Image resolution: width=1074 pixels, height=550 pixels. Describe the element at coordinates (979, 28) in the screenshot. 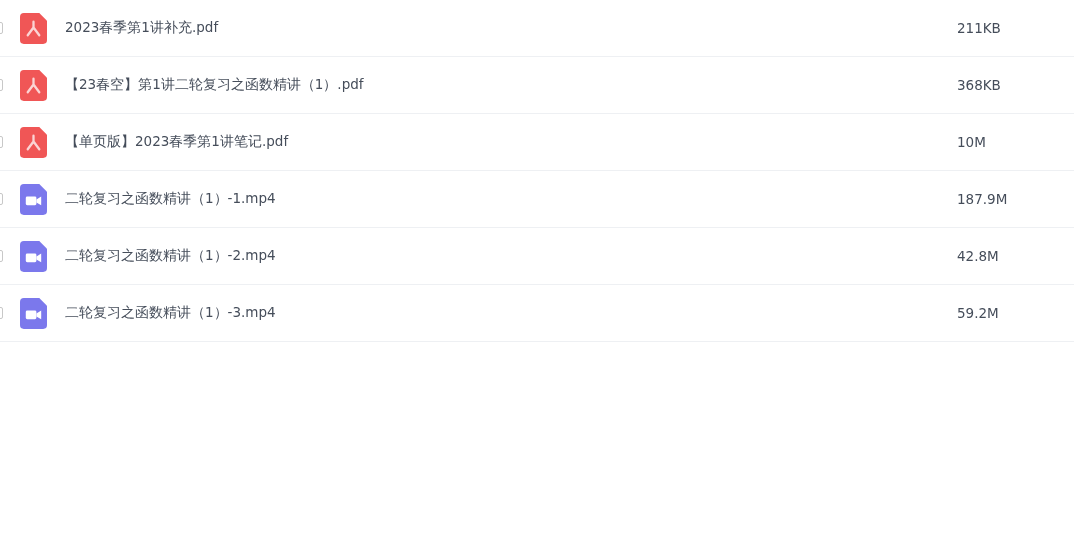

I see `file-size: 211KB` at that location.